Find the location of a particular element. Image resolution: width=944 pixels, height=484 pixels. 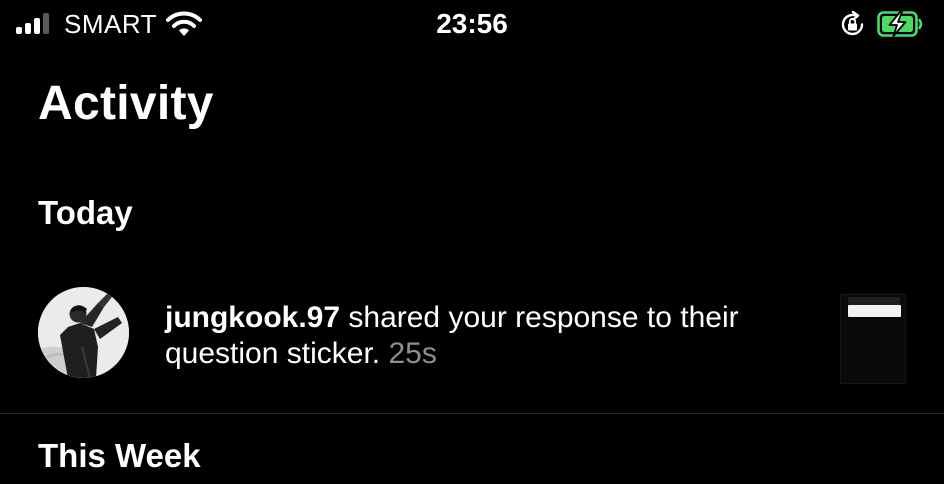

status-bar: SMART 23:56 is located at coordinates (472, 25).